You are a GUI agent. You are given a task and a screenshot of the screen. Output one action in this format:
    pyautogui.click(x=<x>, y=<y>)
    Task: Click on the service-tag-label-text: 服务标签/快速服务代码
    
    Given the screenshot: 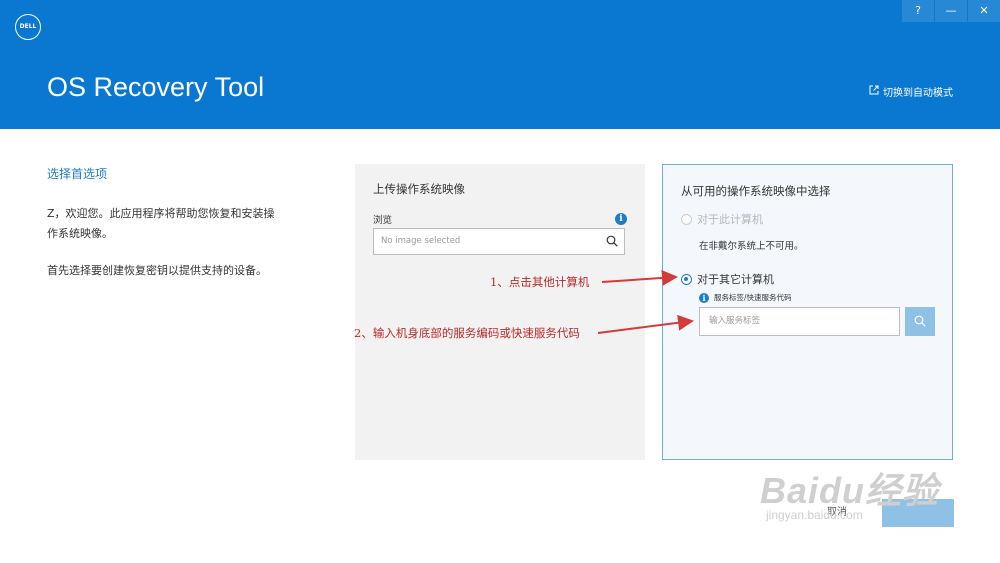 What is the action you would take?
    pyautogui.click(x=753, y=297)
    